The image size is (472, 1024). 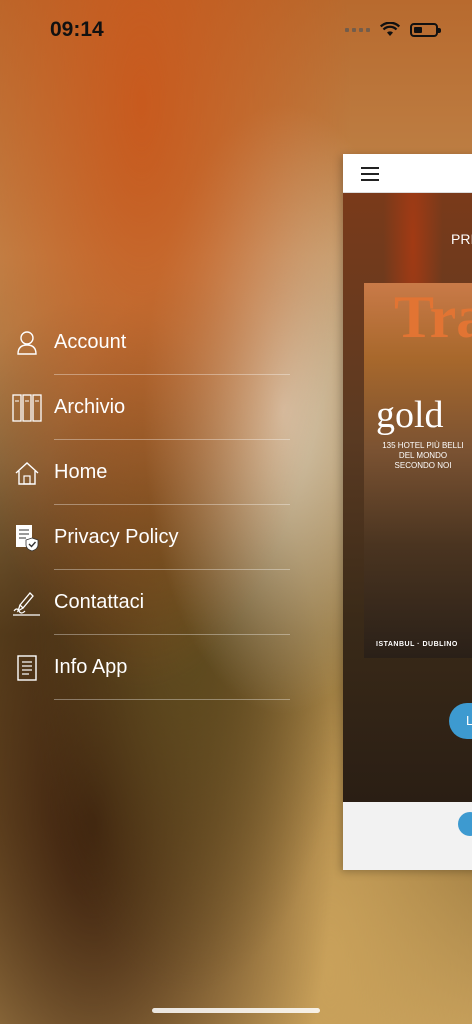 I want to click on menu-item-label: Home, so click(x=81, y=472).